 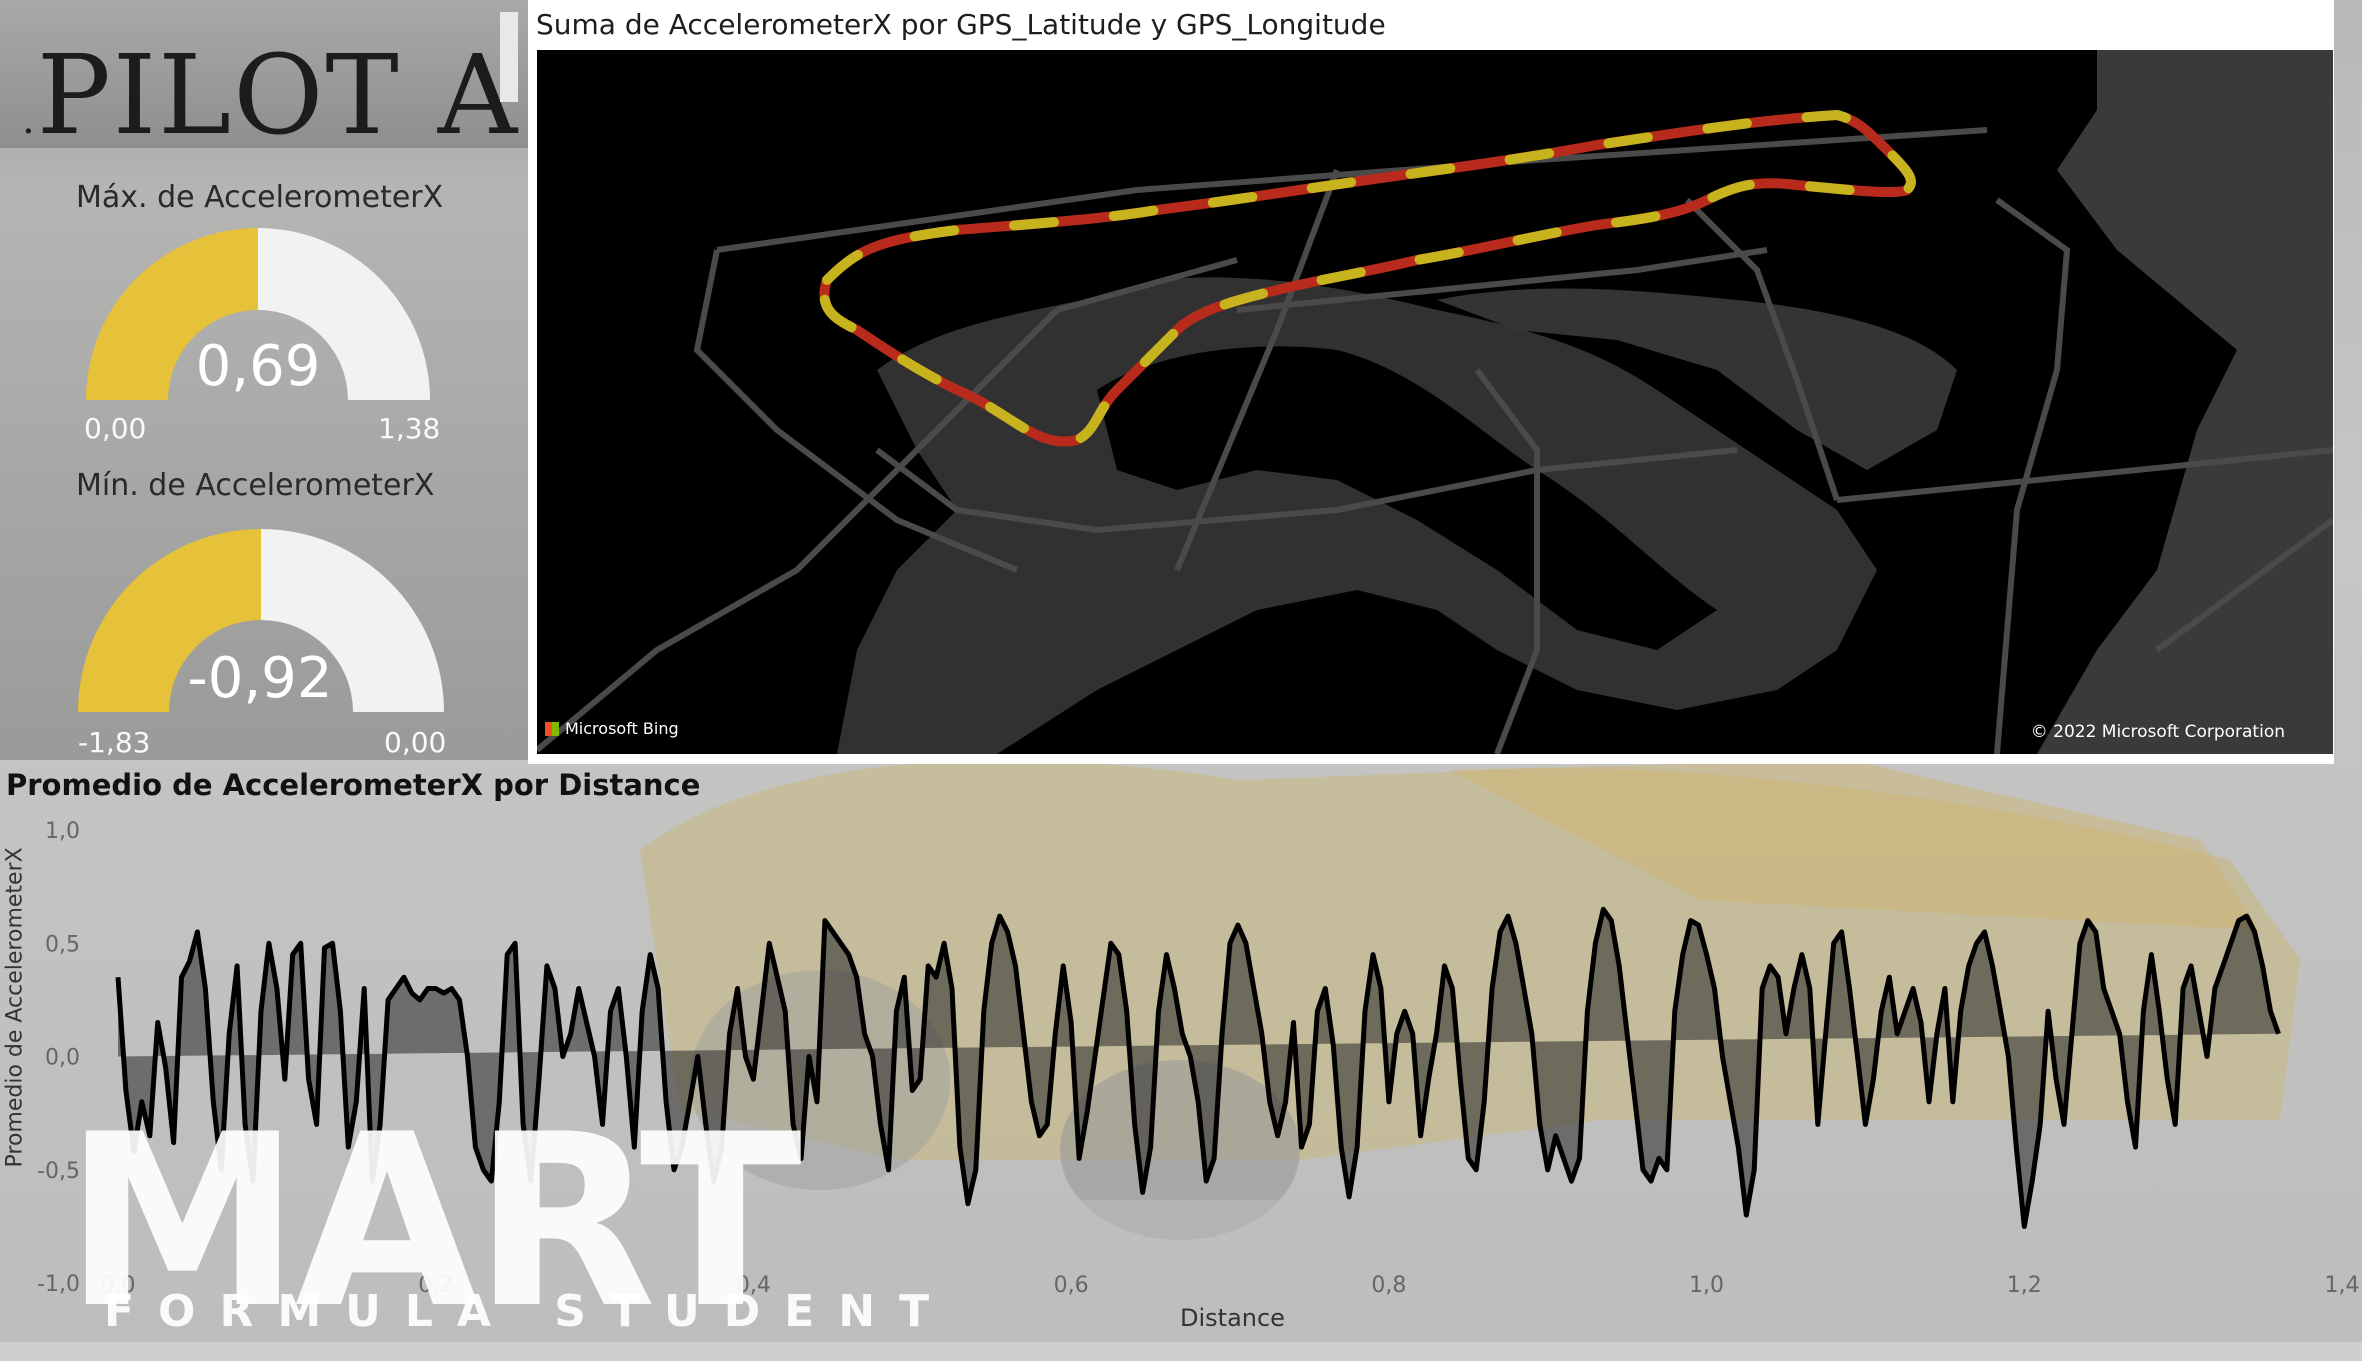 I want to click on y-tick-label: 0,5, so click(x=62, y=944).